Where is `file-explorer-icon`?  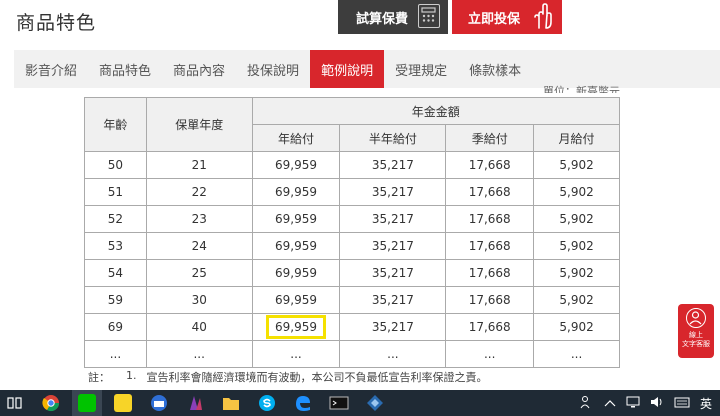
file-explorer-icon is located at coordinates (231, 403).